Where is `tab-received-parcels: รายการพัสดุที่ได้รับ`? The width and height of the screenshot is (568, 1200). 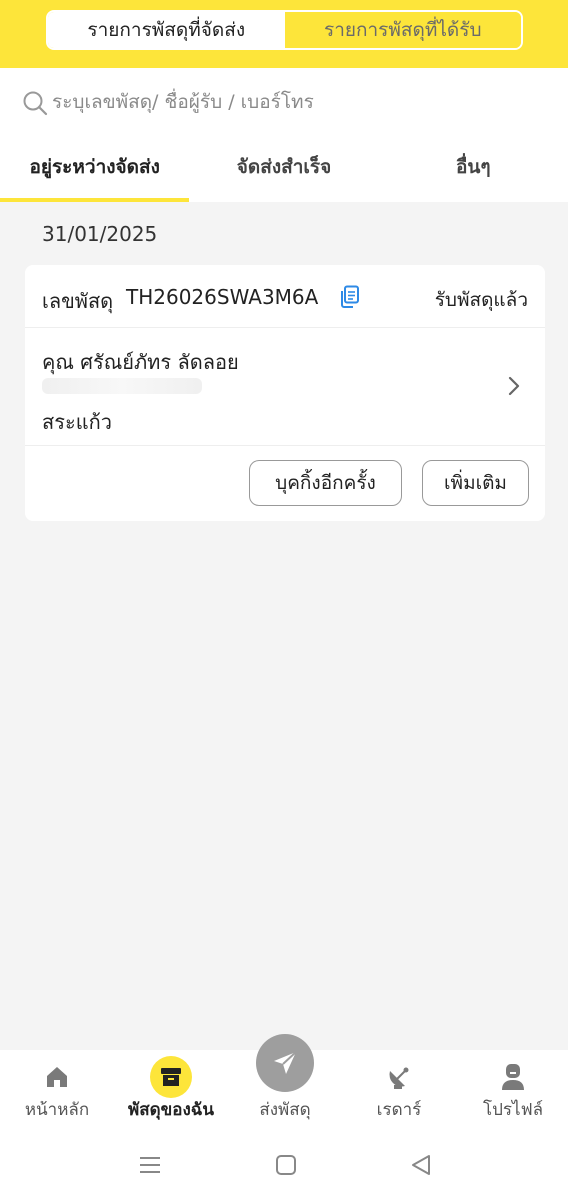
tab-received-parcels: รายการพัสดุที่ได้รับ is located at coordinates (402, 30).